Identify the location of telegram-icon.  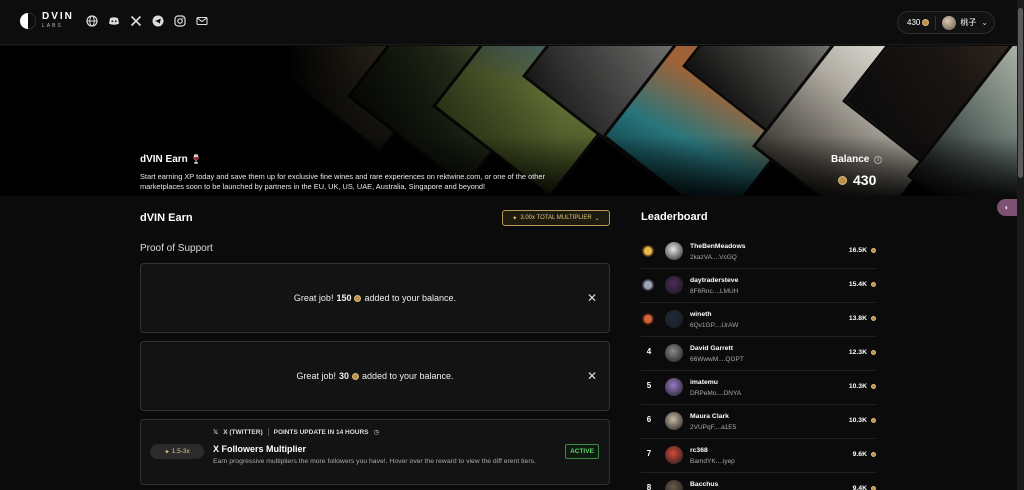
(158, 21).